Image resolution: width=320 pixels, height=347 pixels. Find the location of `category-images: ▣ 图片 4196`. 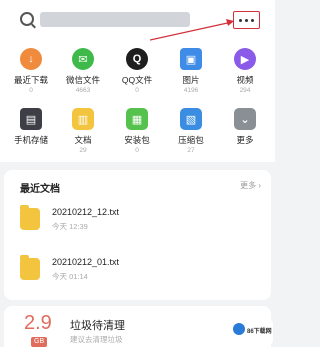

category-images: ▣ 图片 4196 is located at coordinates (191, 71).